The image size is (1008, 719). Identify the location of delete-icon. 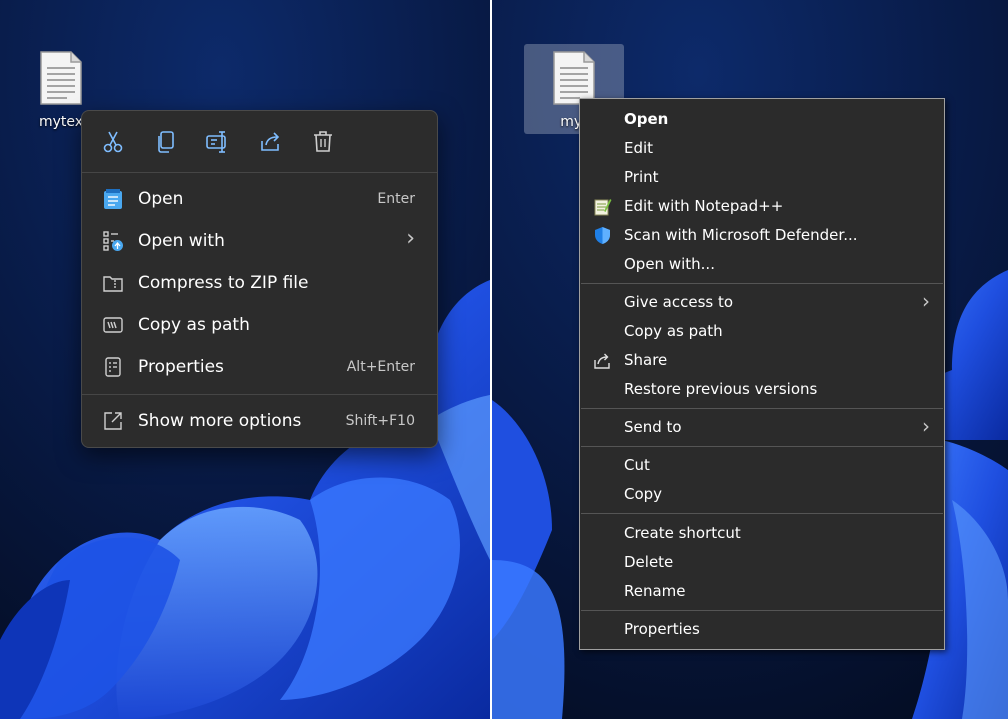
(323, 141).